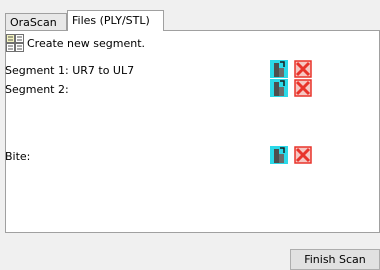 The height and width of the screenshot is (270, 380). Describe the element at coordinates (36, 21) in the screenshot. I see `tab-orascan: OraScan` at that location.